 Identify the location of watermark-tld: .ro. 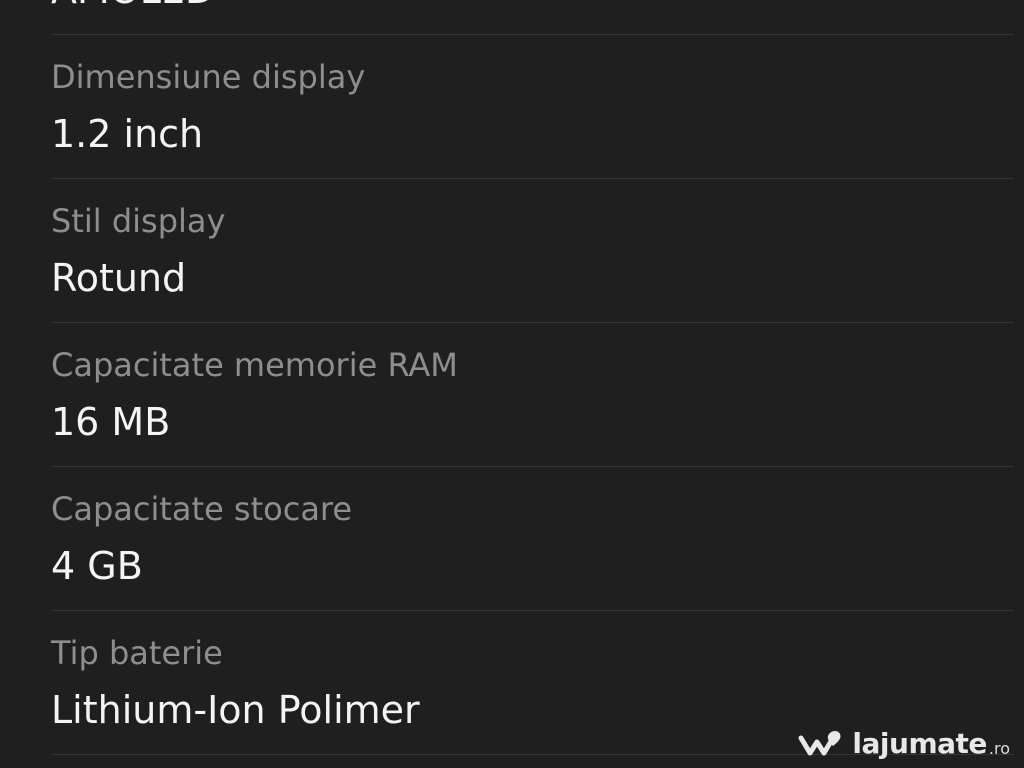
(999, 748).